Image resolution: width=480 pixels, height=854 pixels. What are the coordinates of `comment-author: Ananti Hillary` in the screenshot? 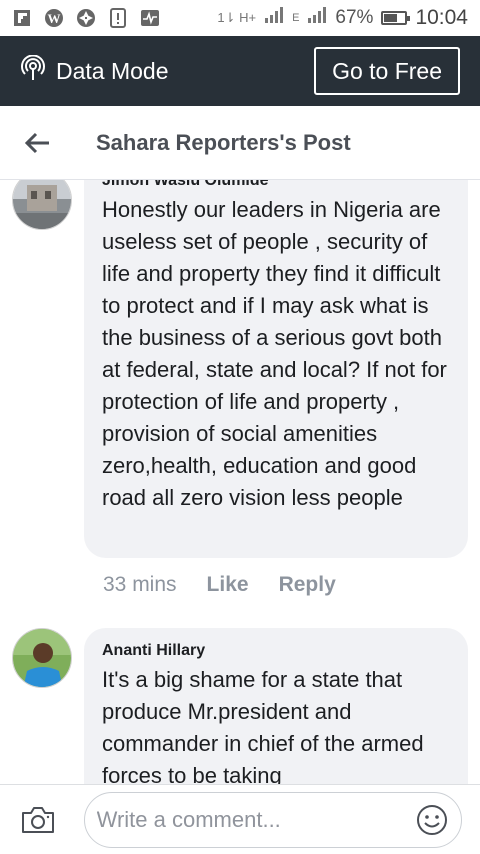 It's located at (276, 651).